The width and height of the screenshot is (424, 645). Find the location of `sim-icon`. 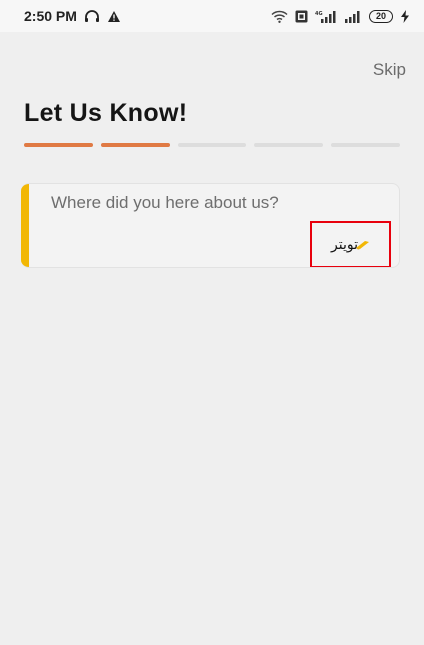

sim-icon is located at coordinates (301, 16).